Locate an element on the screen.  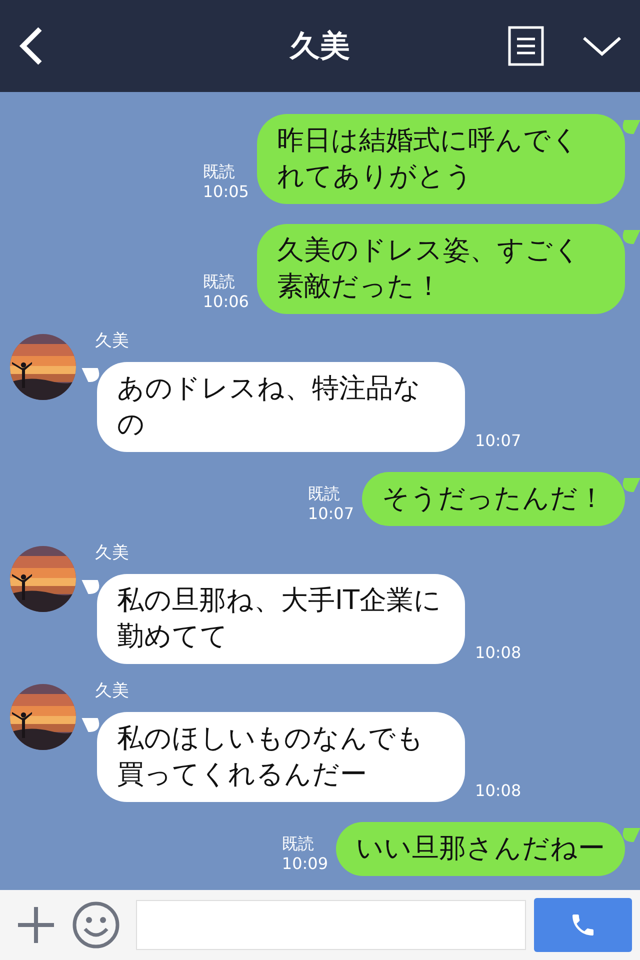
menu-icon is located at coordinates (526, 46).